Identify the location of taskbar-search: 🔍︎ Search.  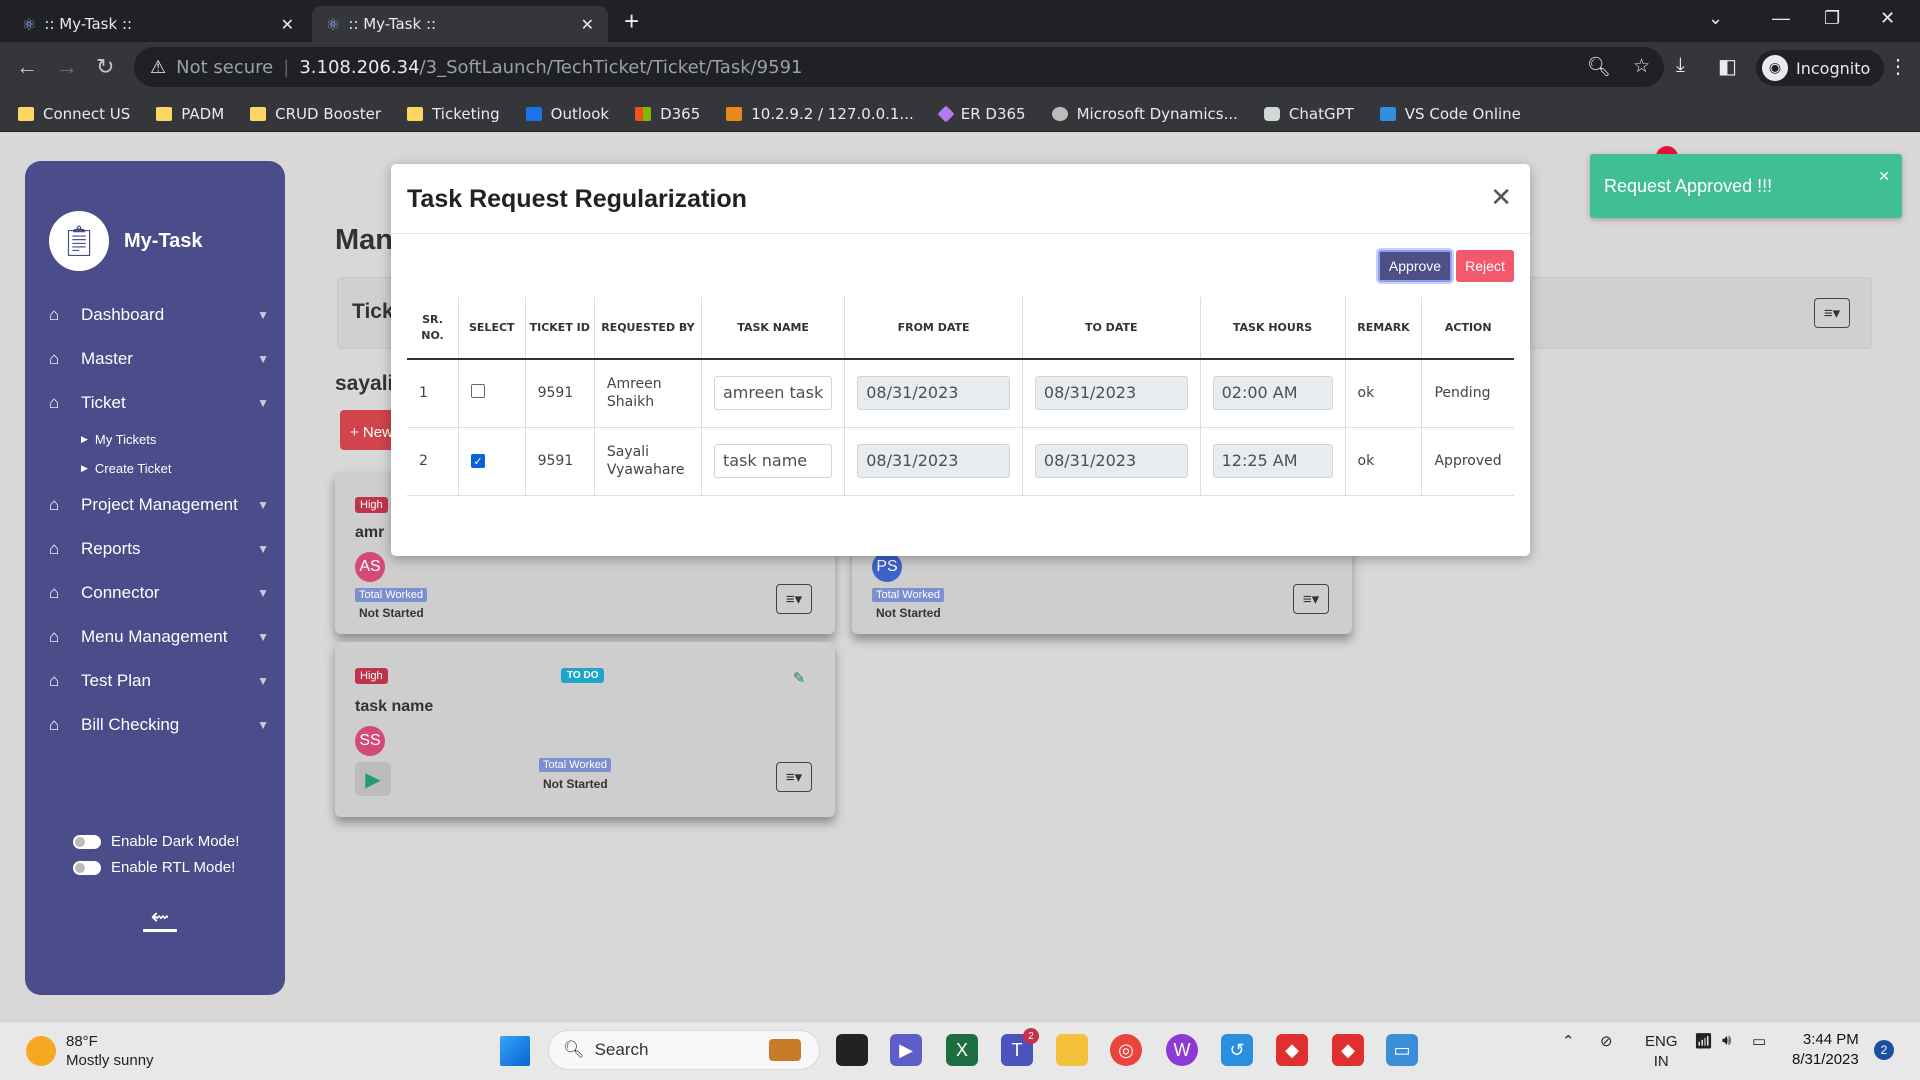
(684, 1050).